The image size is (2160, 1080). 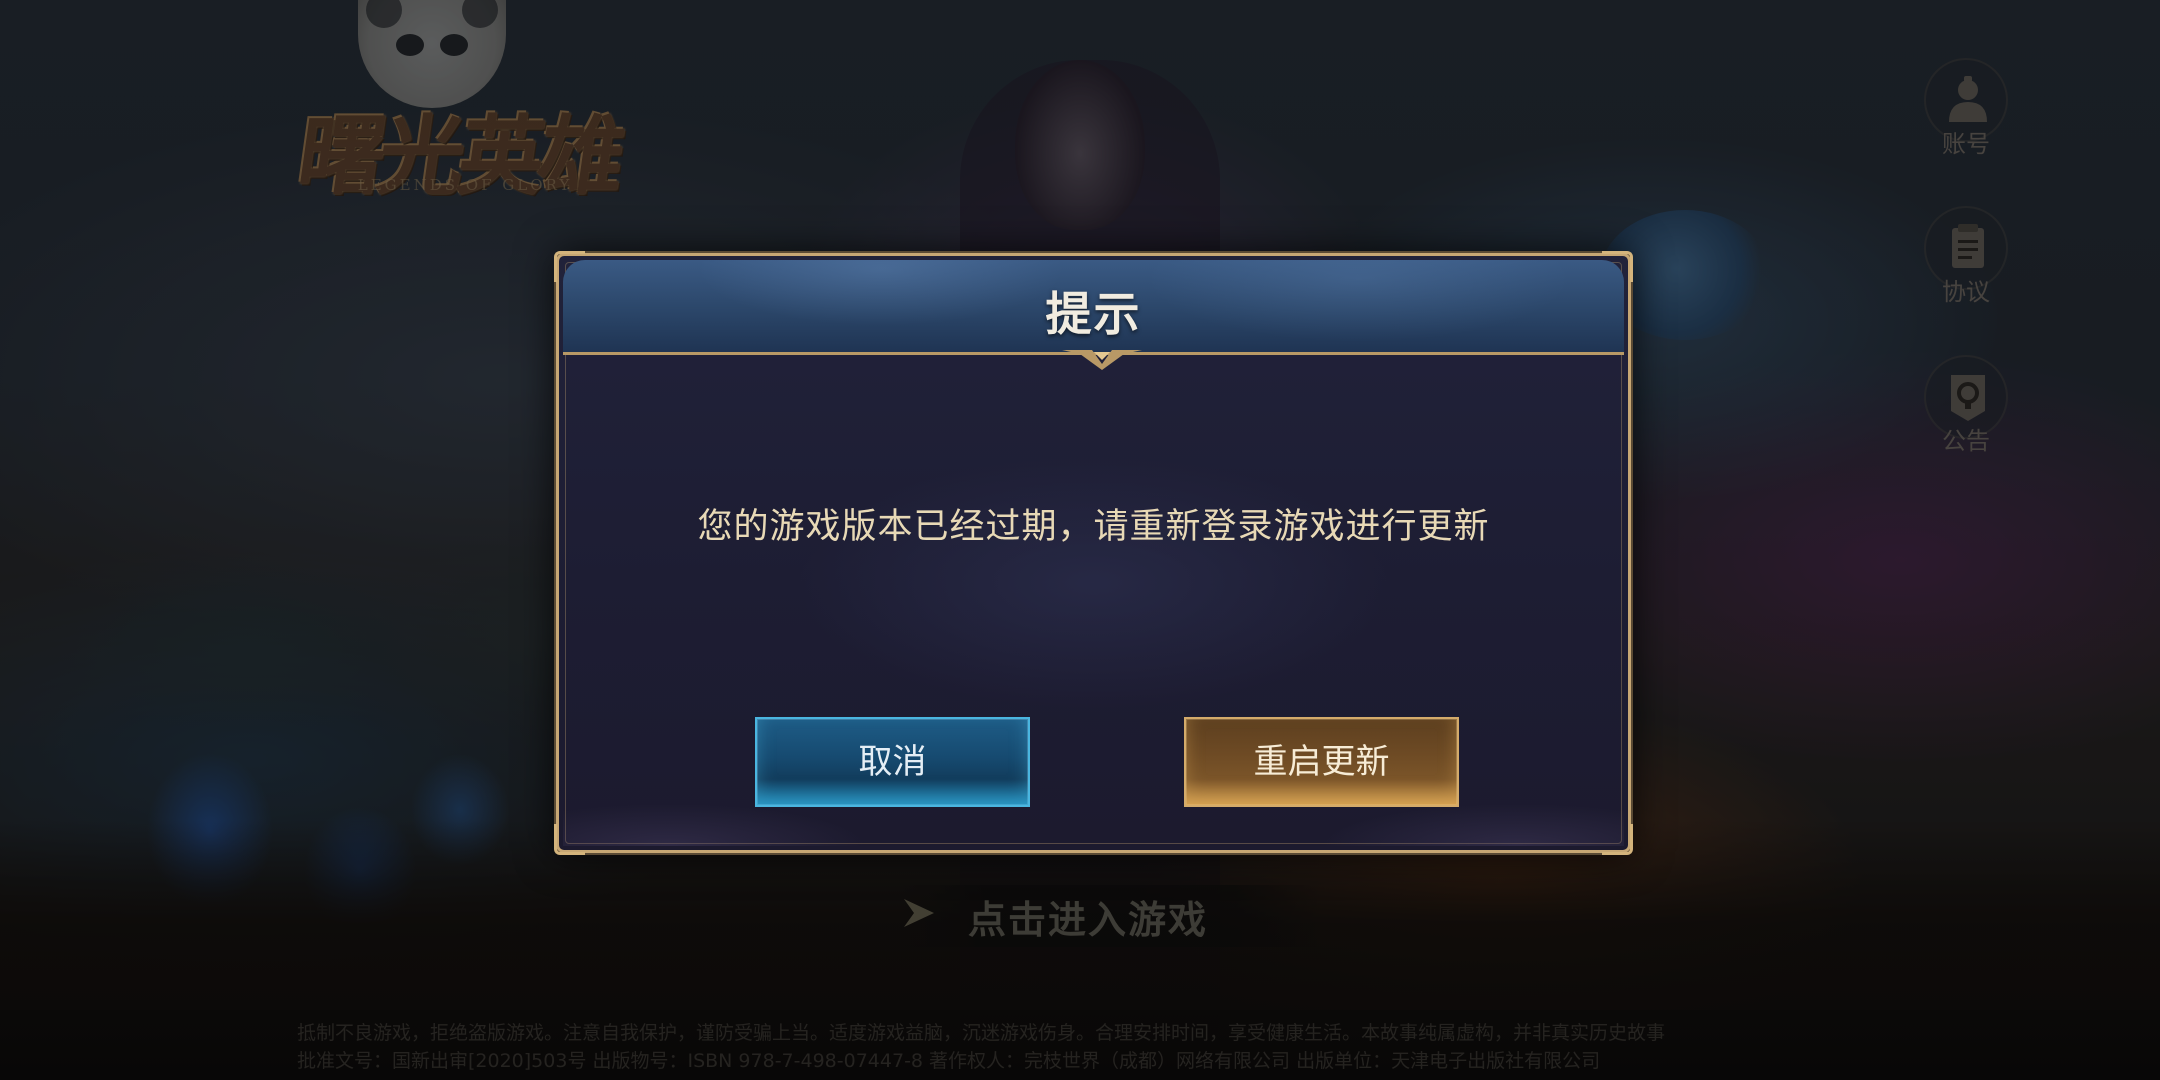 What do you see at coordinates (892, 762) in the screenshot?
I see `cancel-button: 取消` at bounding box center [892, 762].